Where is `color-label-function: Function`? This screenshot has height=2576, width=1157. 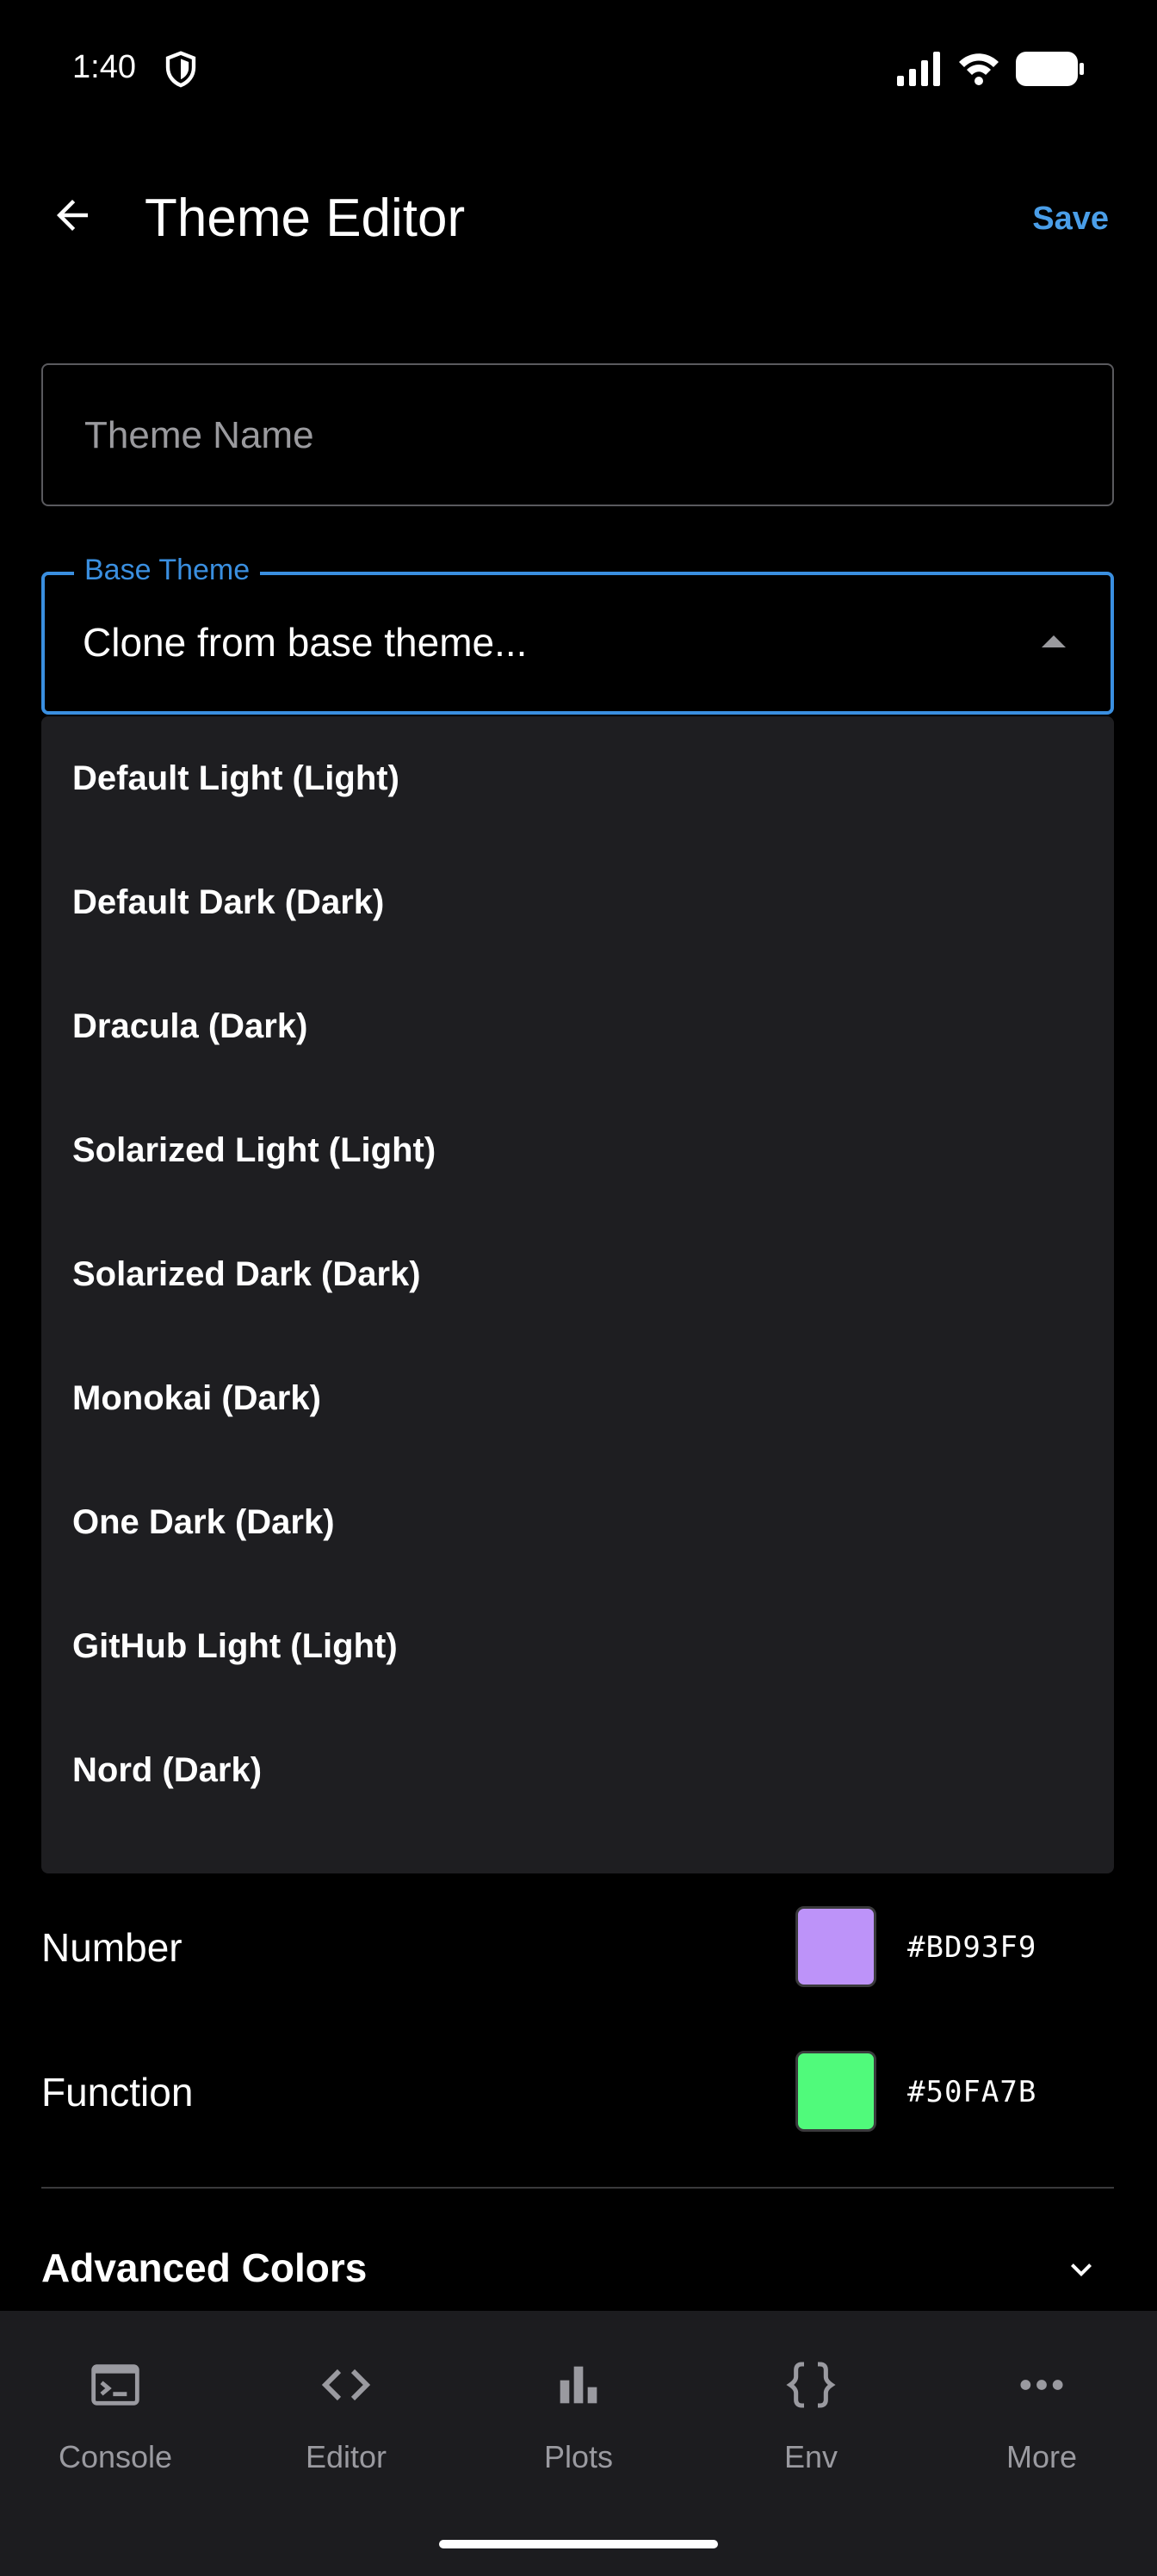 color-label-function: Function is located at coordinates (118, 2093).